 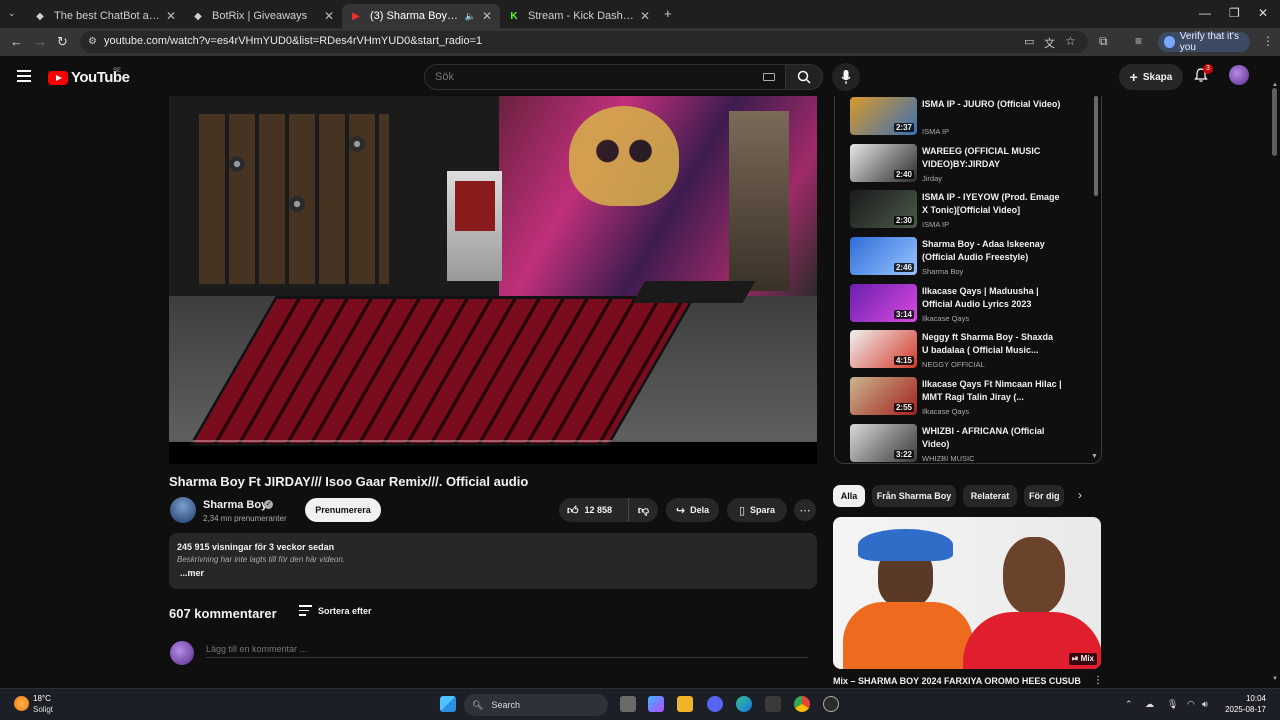 I want to click on video-progress-bar, so click(x=493, y=441).